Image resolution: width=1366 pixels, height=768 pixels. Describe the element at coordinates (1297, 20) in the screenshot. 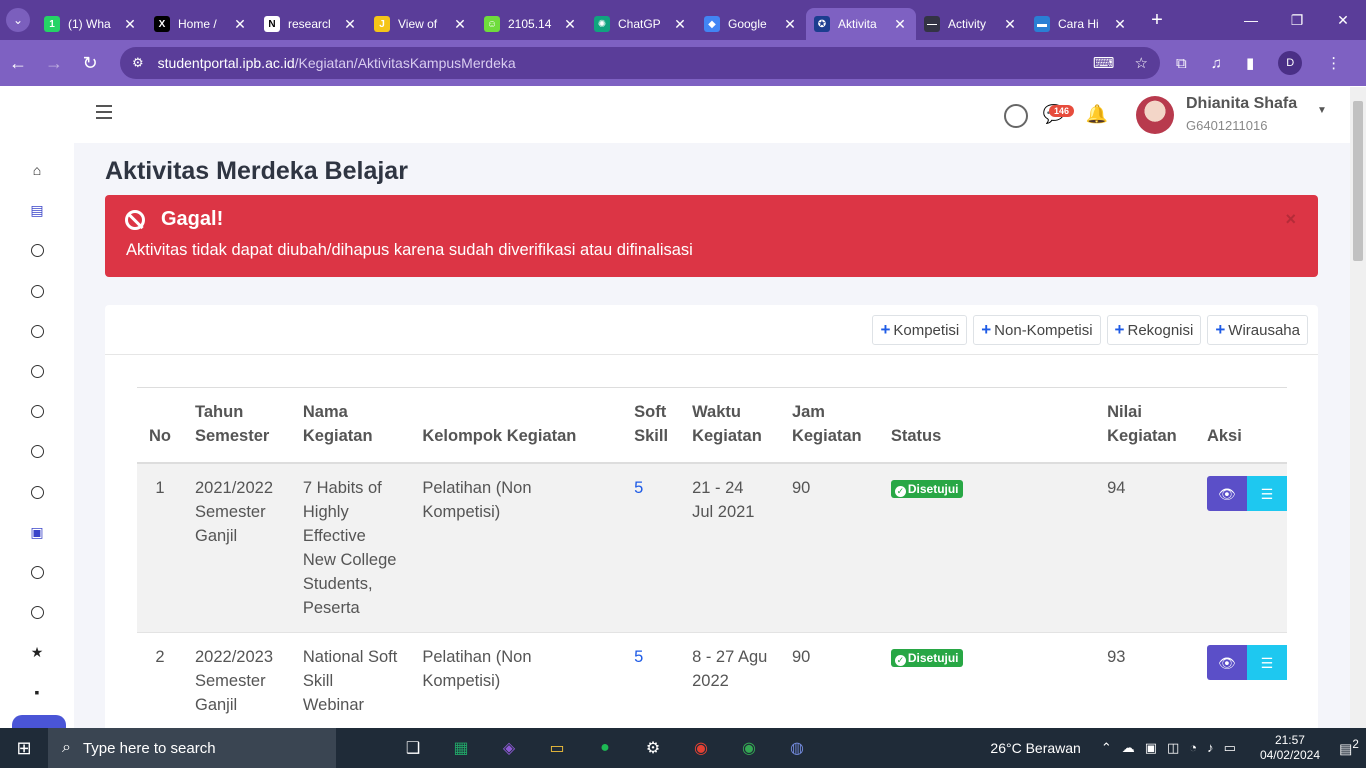

I see `restore-button: ❐` at that location.